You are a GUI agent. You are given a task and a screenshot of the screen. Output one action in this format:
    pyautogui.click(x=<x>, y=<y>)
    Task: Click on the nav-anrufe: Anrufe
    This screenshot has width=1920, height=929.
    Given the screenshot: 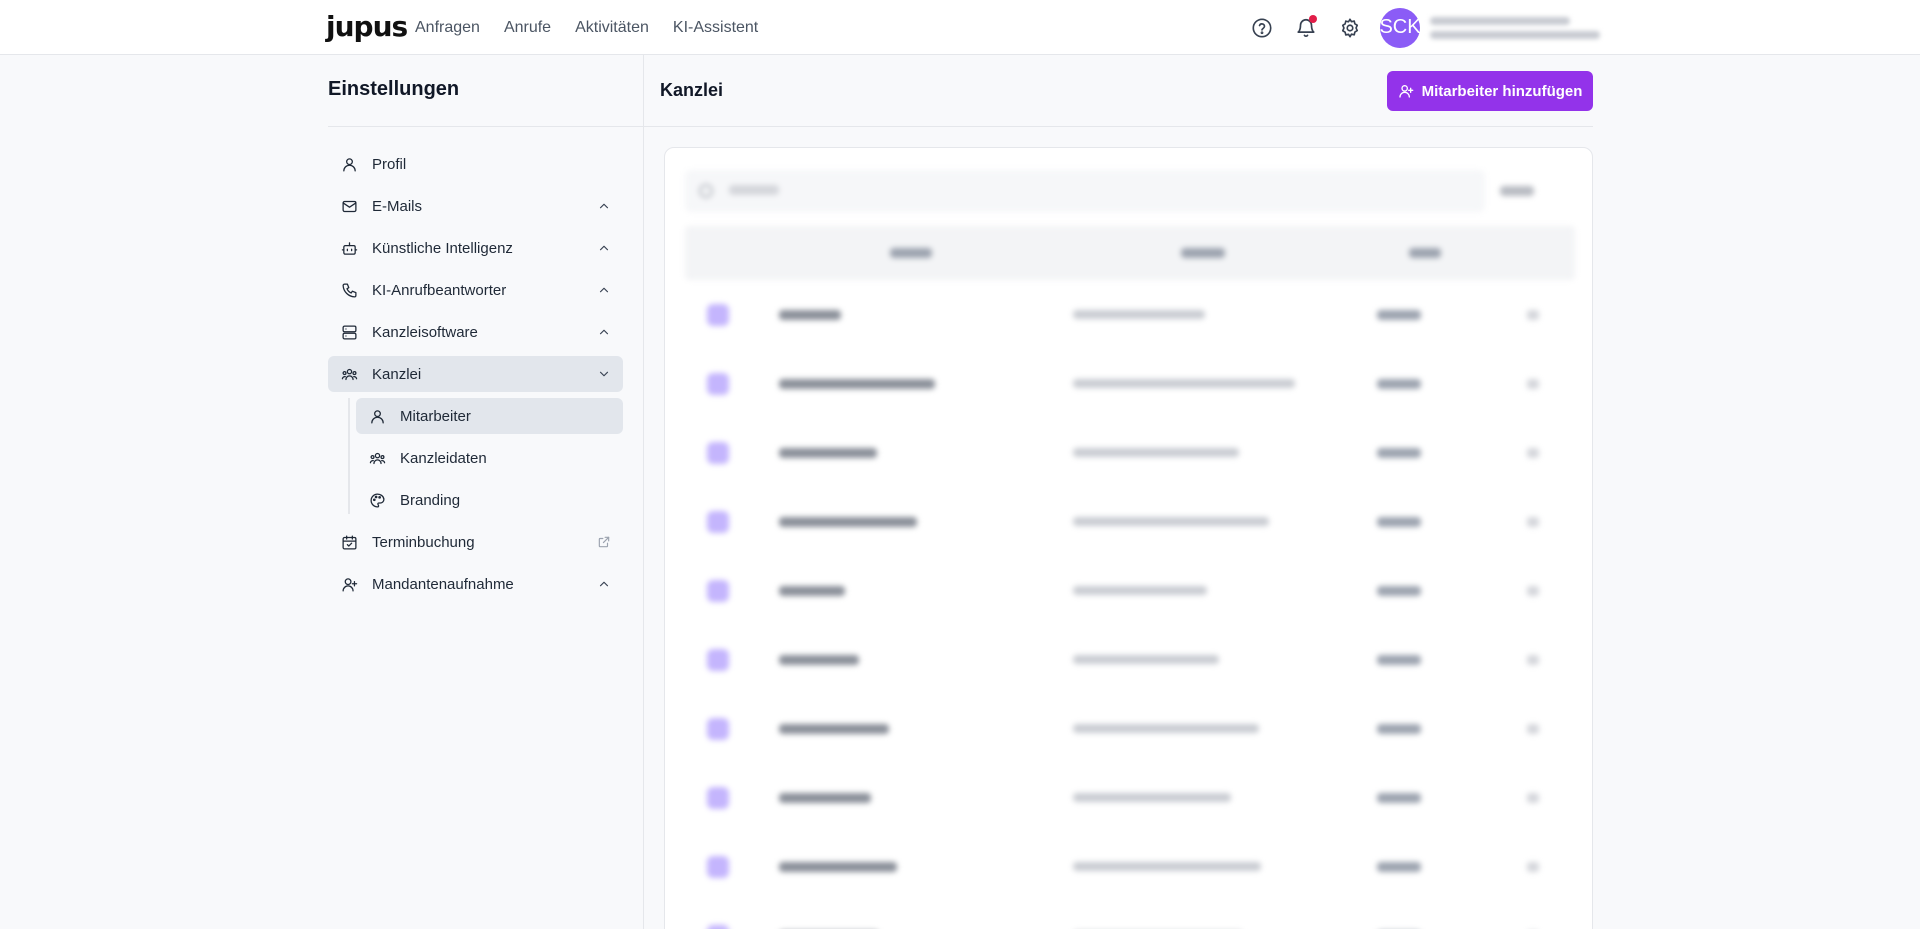 What is the action you would take?
    pyautogui.click(x=527, y=28)
    